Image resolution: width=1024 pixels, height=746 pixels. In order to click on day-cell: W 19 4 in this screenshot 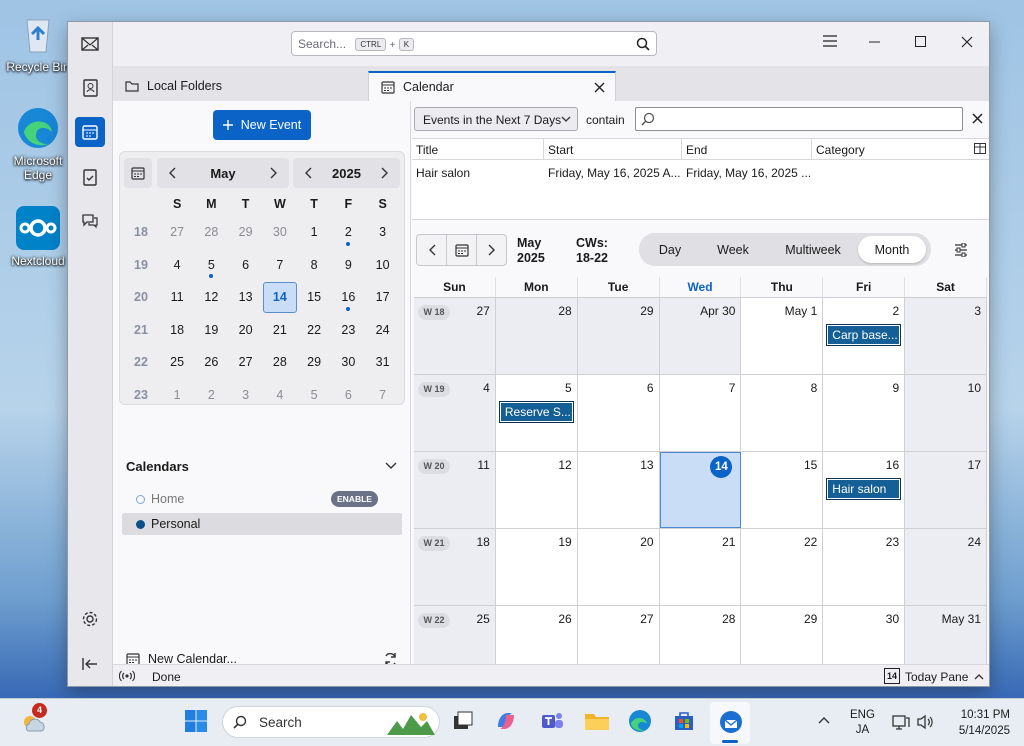, I will do `click(455, 413)`.